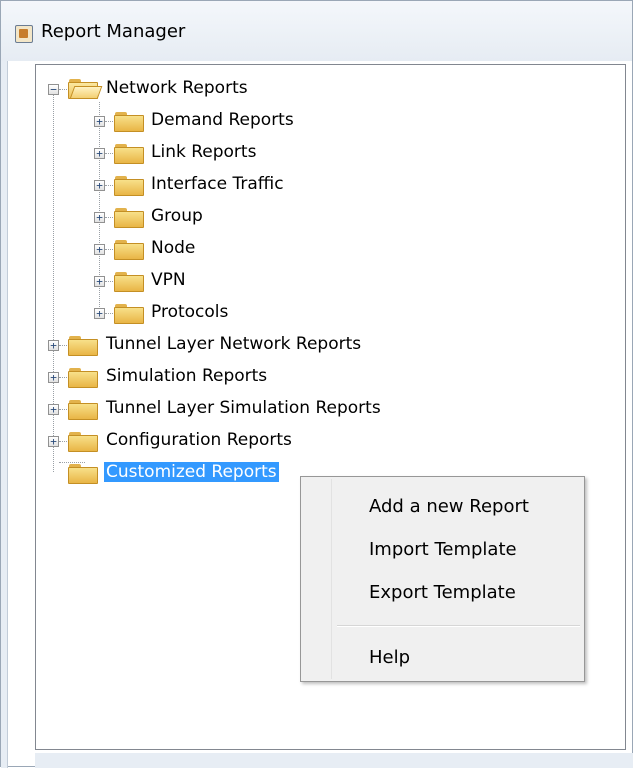 The width and height of the screenshot is (633, 768). Describe the element at coordinates (177, 88) in the screenshot. I see `tree-node-label: Network Reports` at that location.